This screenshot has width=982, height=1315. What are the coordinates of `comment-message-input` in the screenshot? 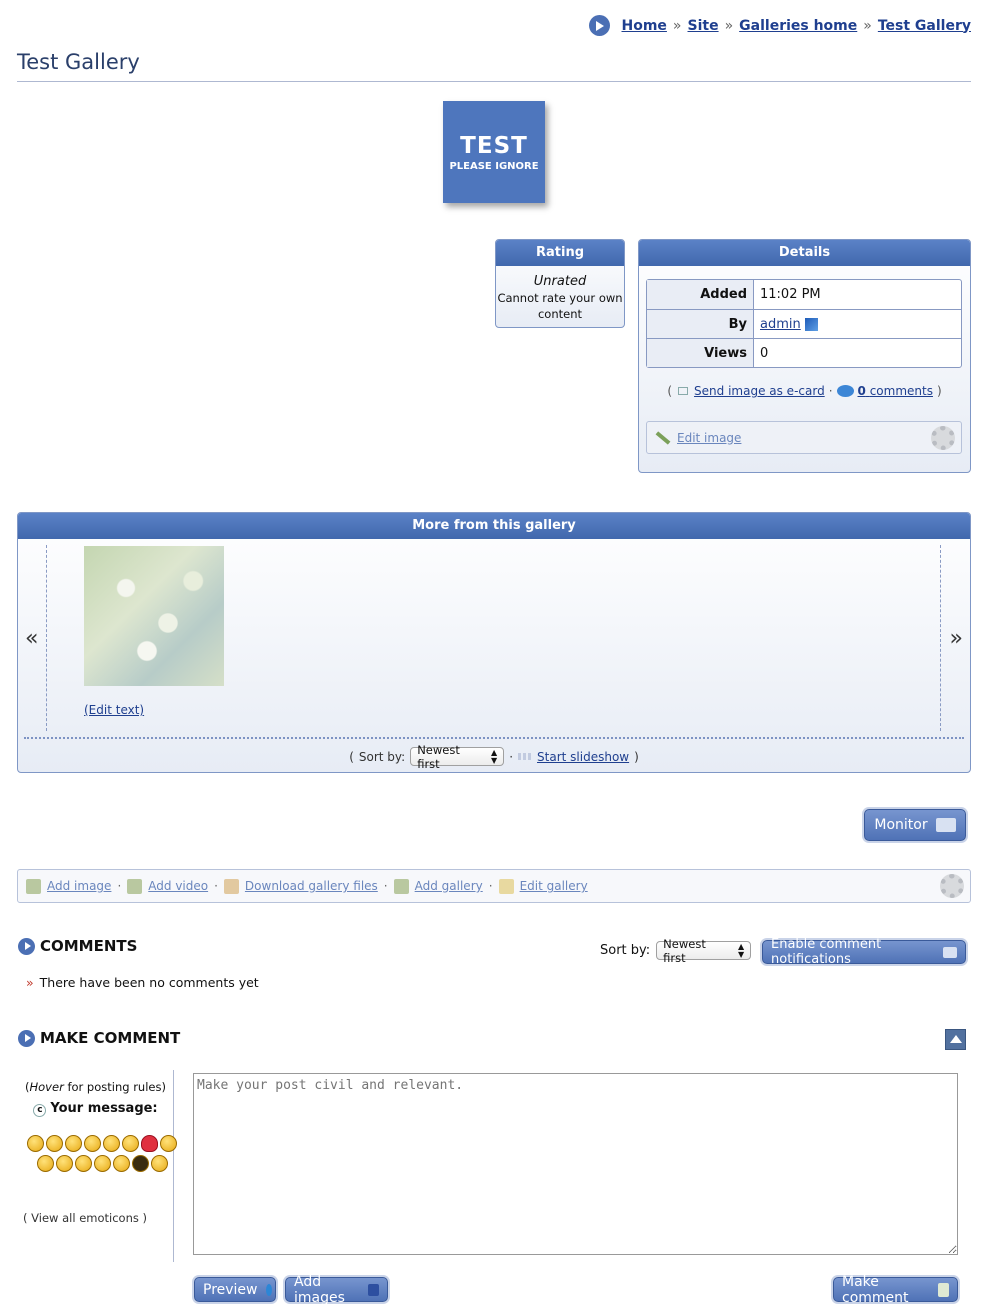 It's located at (575, 1164).